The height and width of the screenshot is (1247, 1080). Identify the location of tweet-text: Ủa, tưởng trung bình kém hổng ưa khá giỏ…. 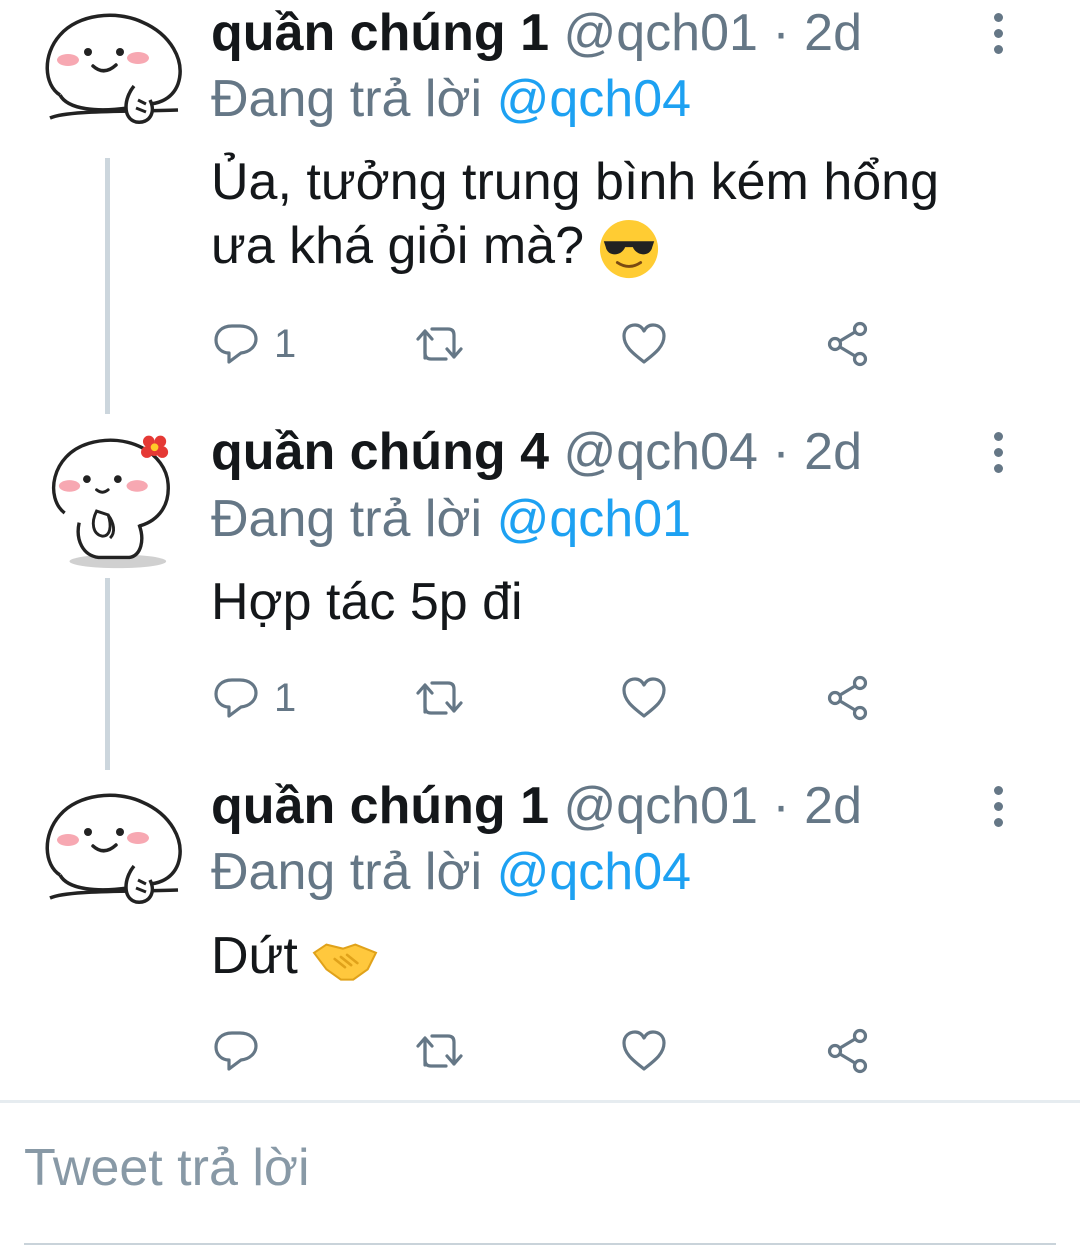
(611, 215).